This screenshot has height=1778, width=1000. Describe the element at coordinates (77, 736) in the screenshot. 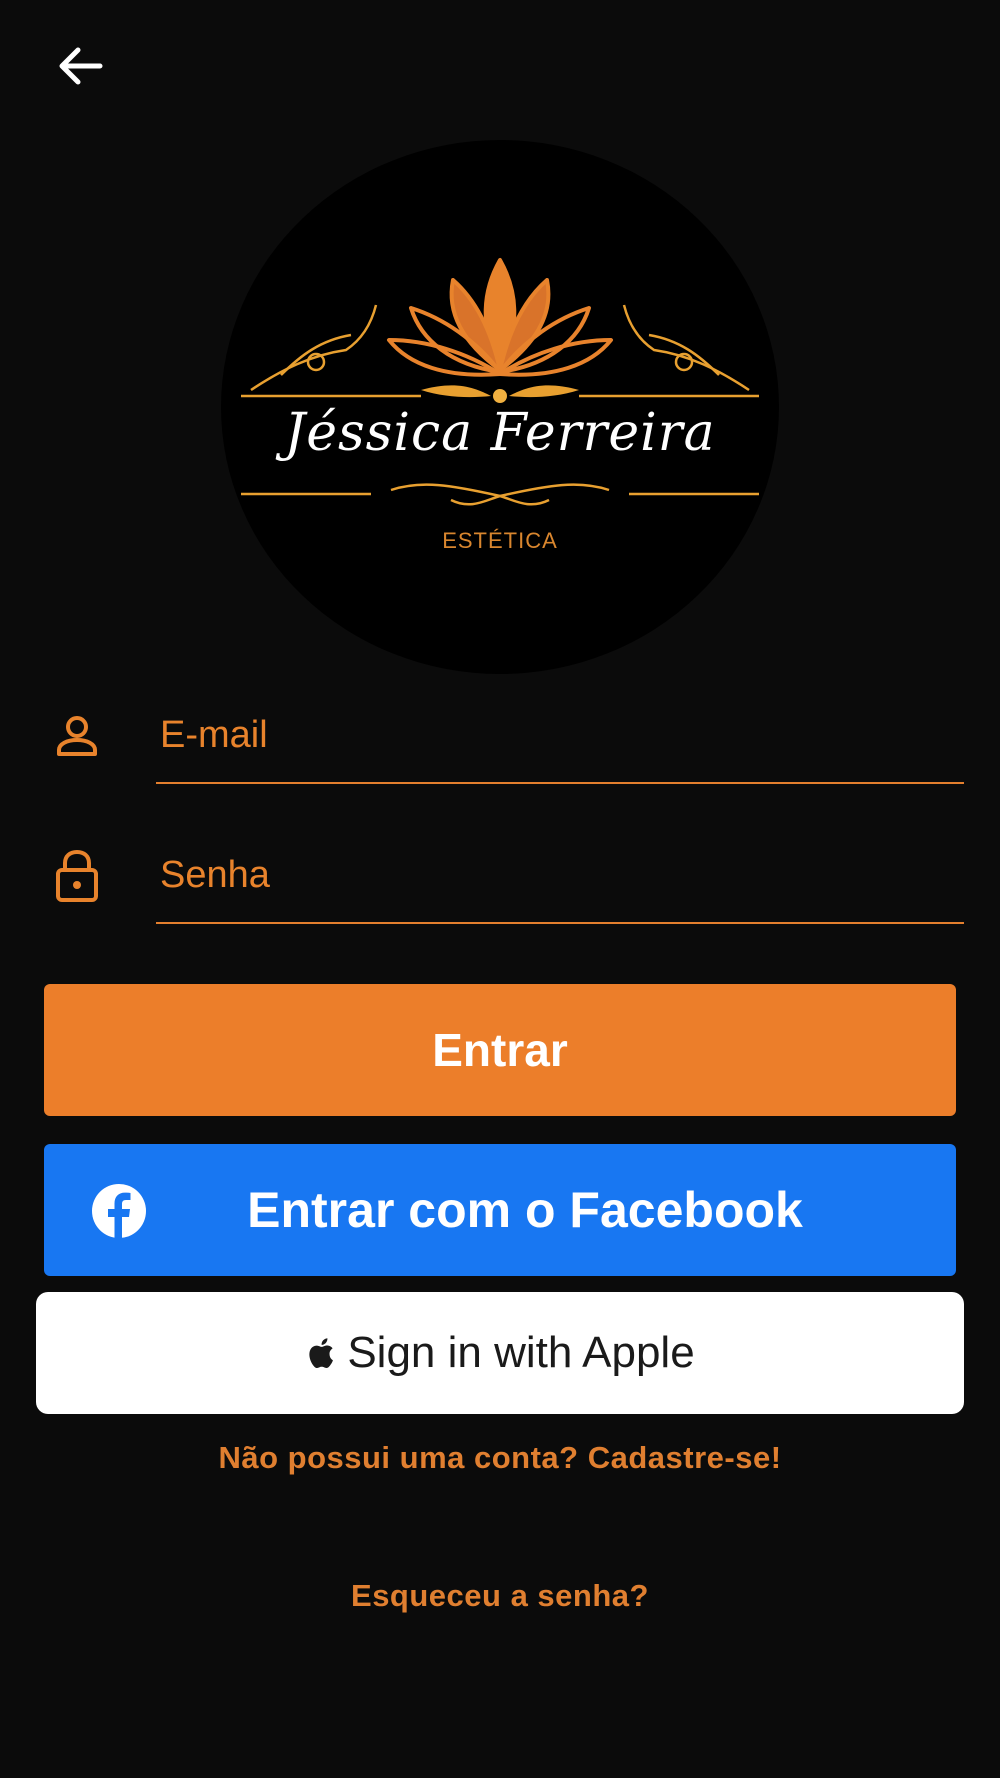

I see `person-icon` at that location.